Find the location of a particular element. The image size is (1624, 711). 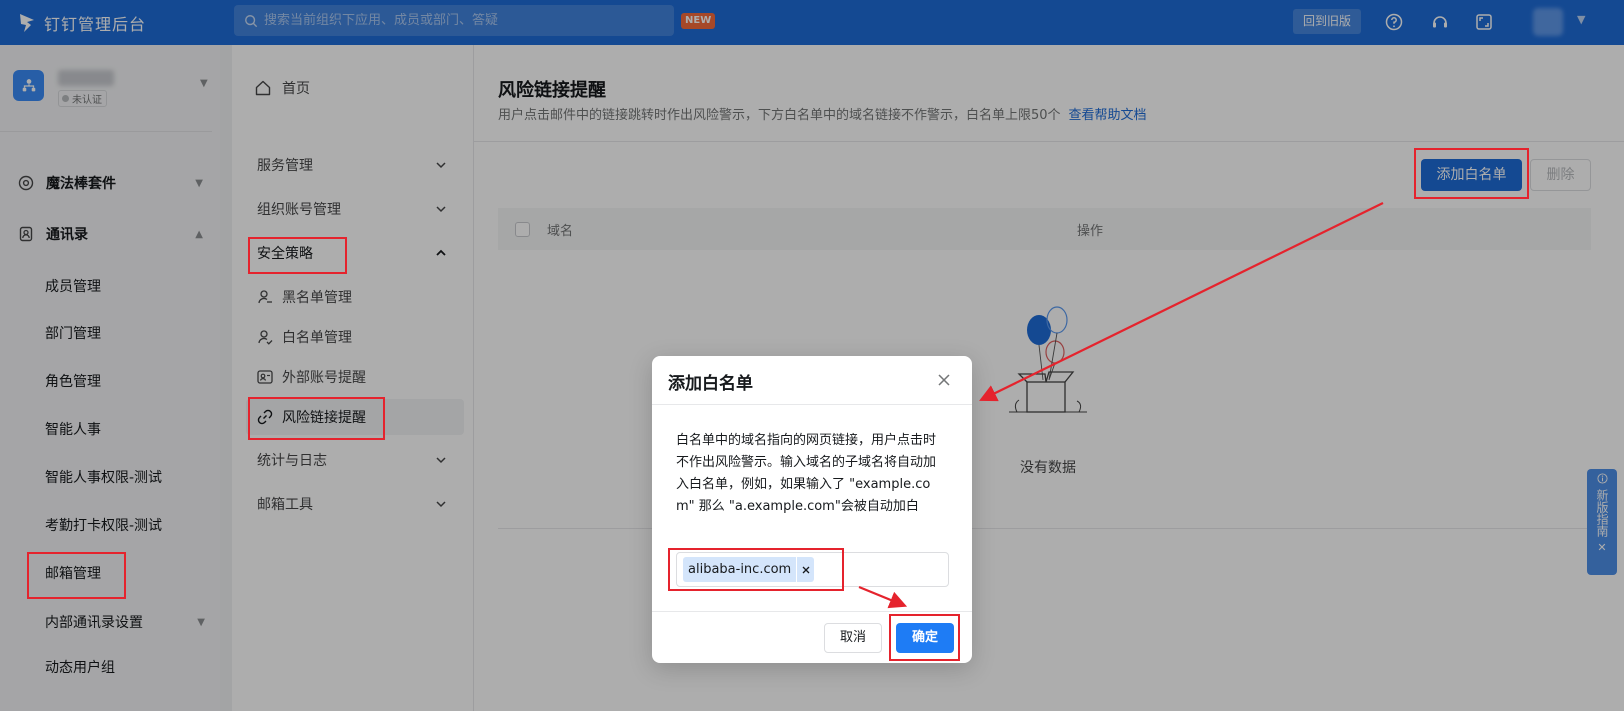

confirm-button: 确定 is located at coordinates (925, 638).